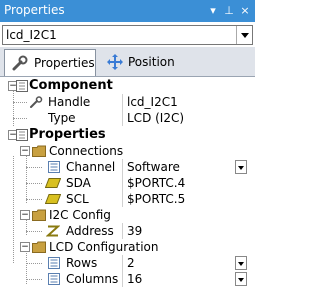 The image size is (320, 305). What do you see at coordinates (229, 10) in the screenshot?
I see `pin-button: ⊥` at bounding box center [229, 10].